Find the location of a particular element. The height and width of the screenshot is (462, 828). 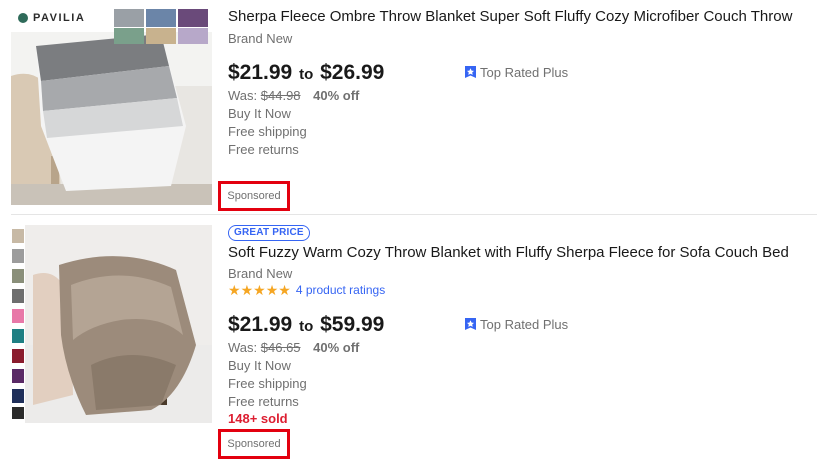

product-image is located at coordinates (111, 324).